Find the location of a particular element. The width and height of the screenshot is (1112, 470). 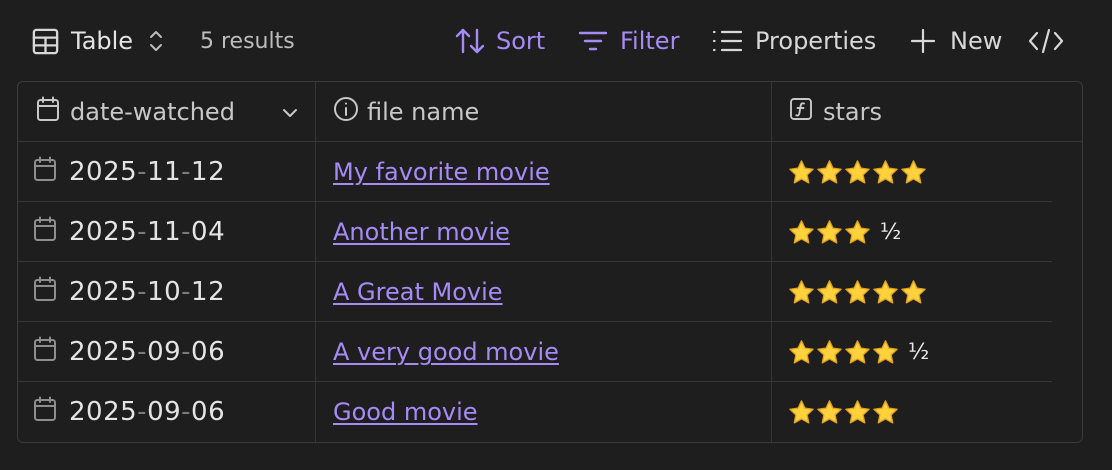

new-button: New is located at coordinates (956, 41).